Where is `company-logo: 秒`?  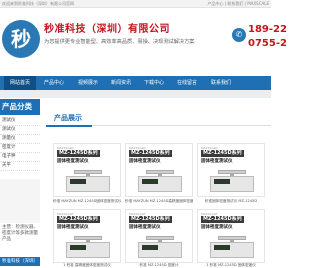 company-logo: 秒 is located at coordinates (21, 39).